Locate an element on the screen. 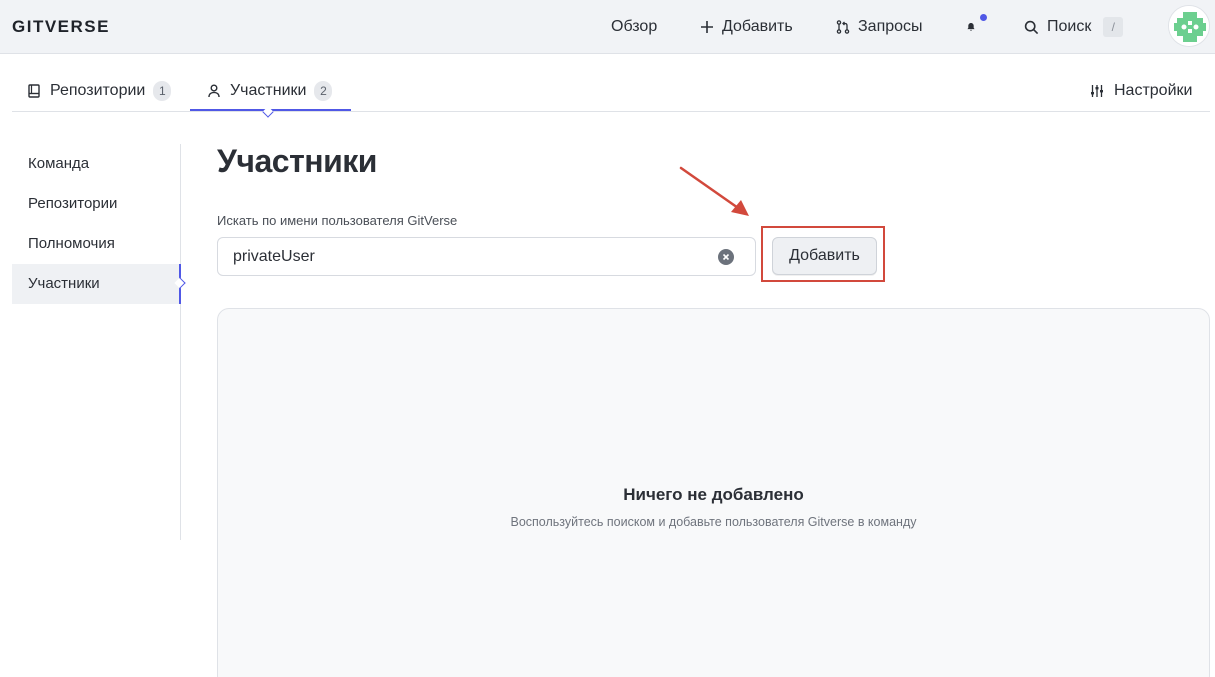 This screenshot has height=677, width=1215. tab-settings-label: Настройки is located at coordinates (1153, 90).